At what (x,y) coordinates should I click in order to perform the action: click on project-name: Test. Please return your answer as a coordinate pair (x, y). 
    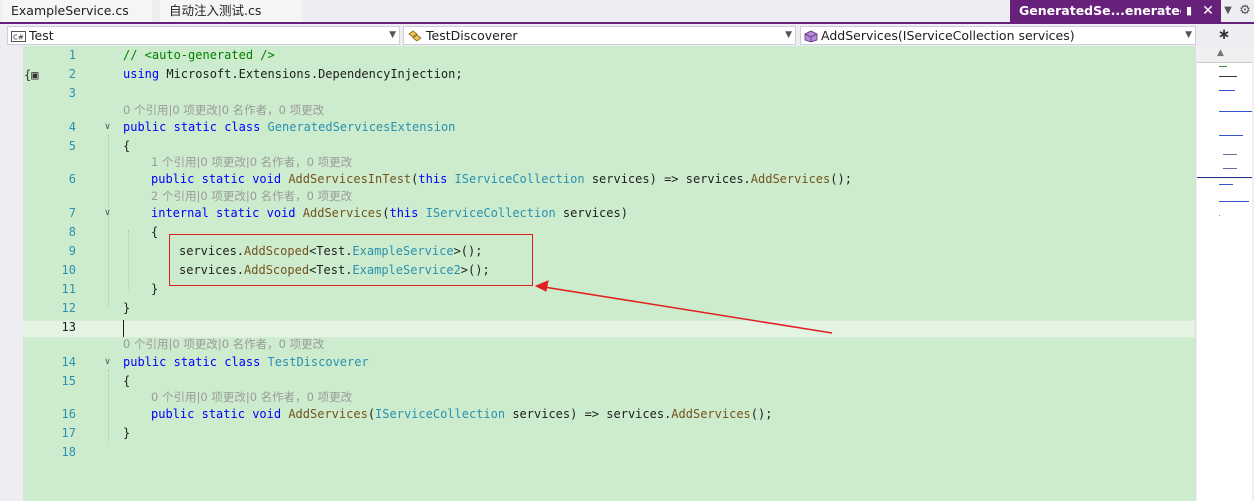
    Looking at the image, I should click on (41, 35).